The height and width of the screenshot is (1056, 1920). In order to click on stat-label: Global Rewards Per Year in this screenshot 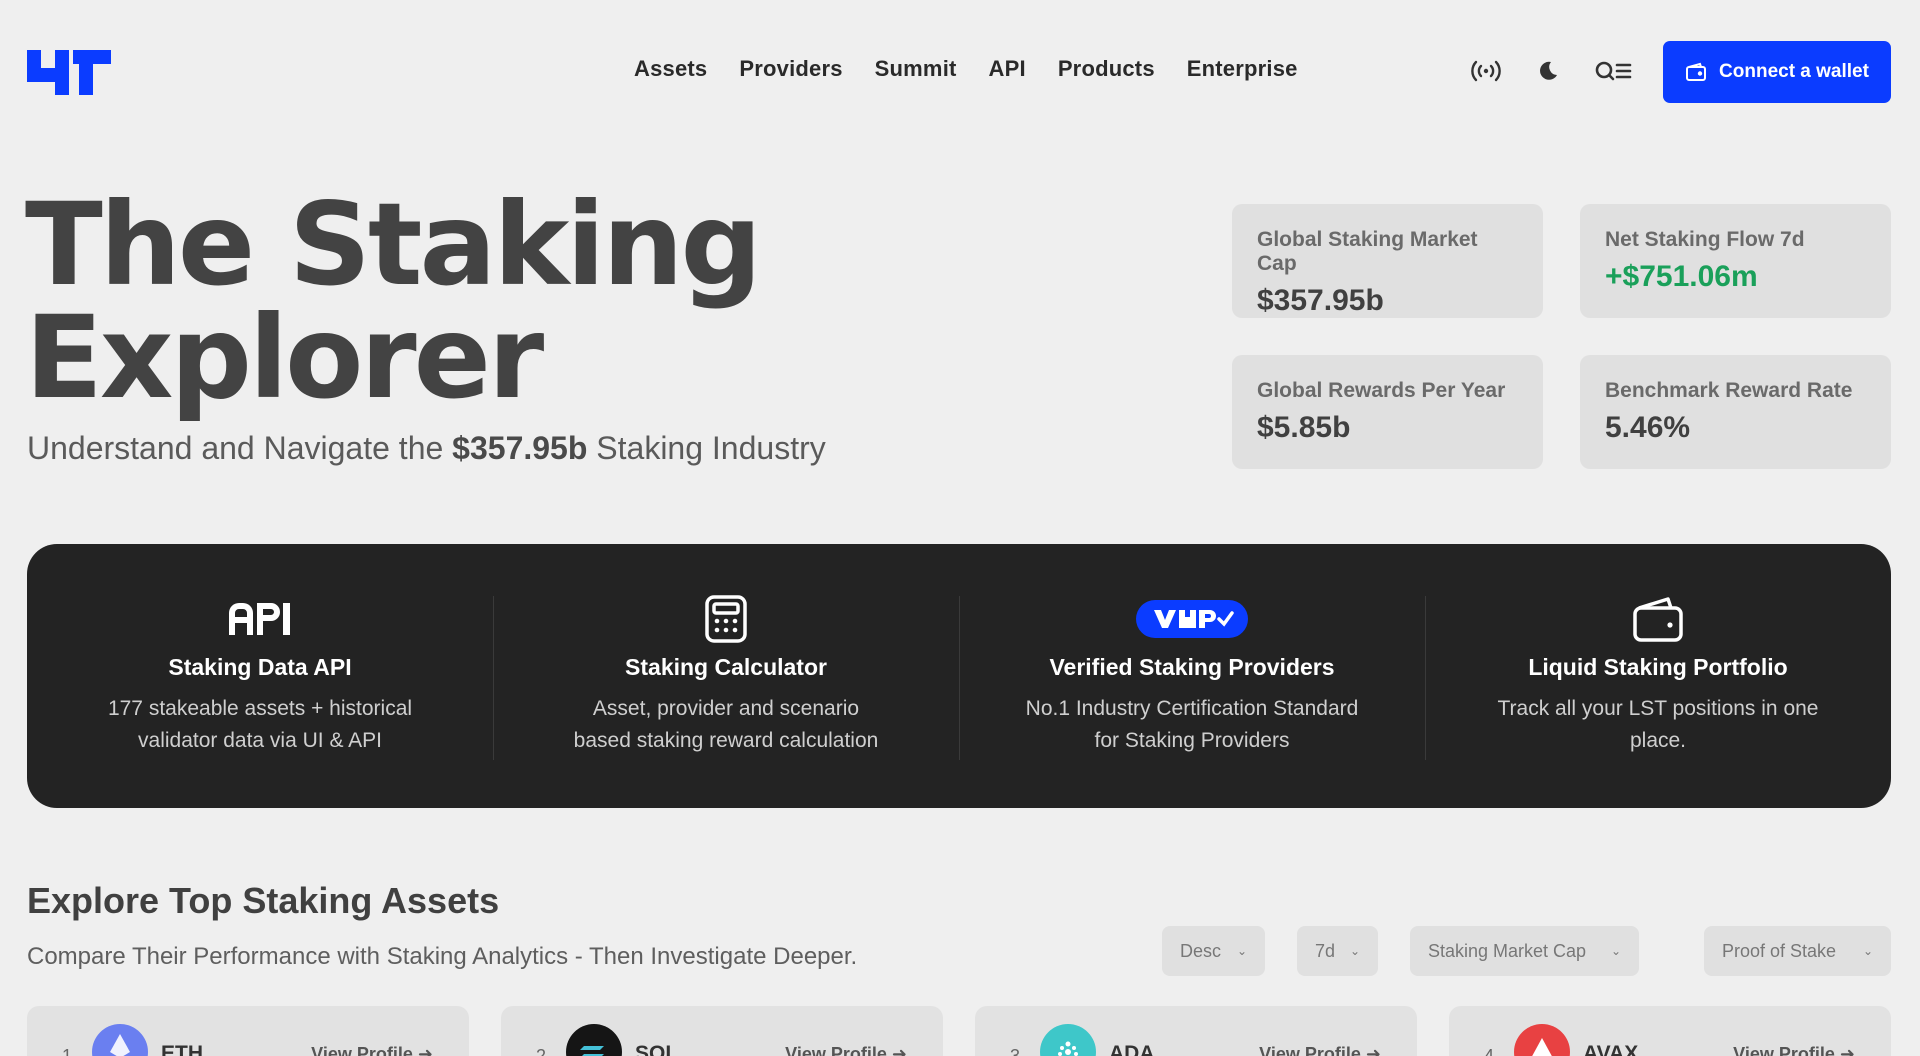, I will do `click(1381, 390)`.